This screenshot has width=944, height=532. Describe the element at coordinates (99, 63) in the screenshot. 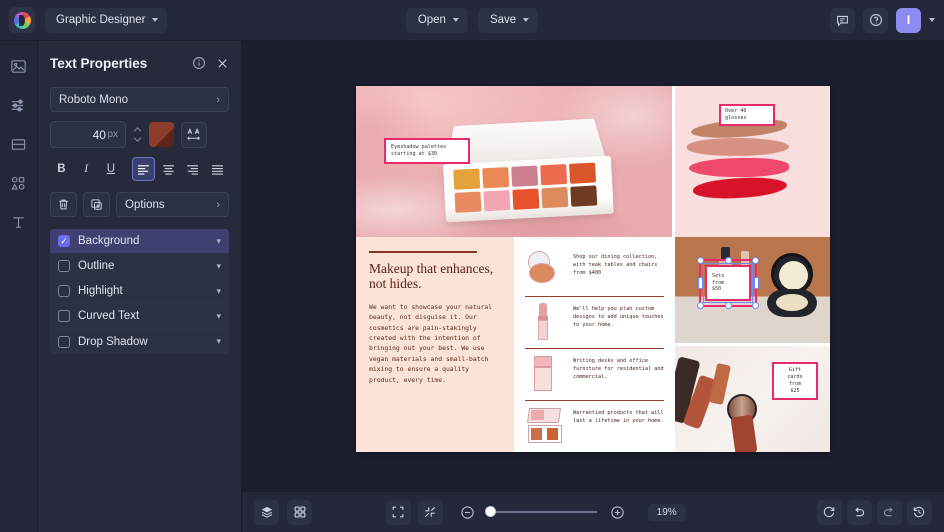

I see `panel-title: Text Properties` at that location.